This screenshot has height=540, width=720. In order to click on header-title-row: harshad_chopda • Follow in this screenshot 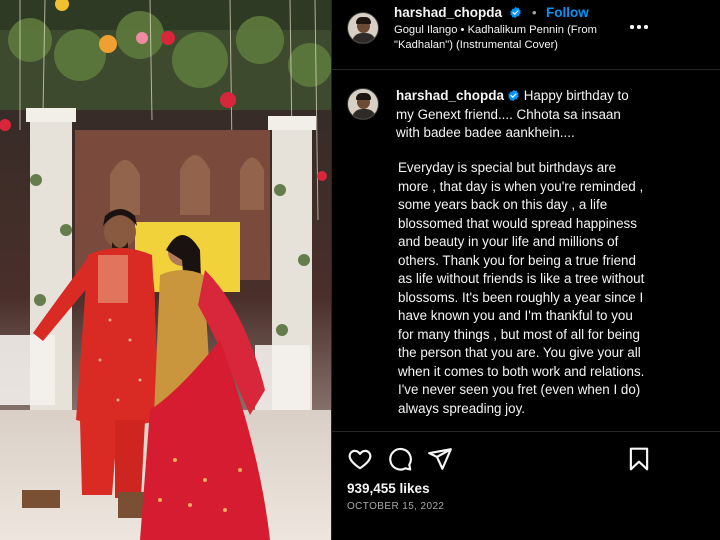, I will do `click(491, 13)`.